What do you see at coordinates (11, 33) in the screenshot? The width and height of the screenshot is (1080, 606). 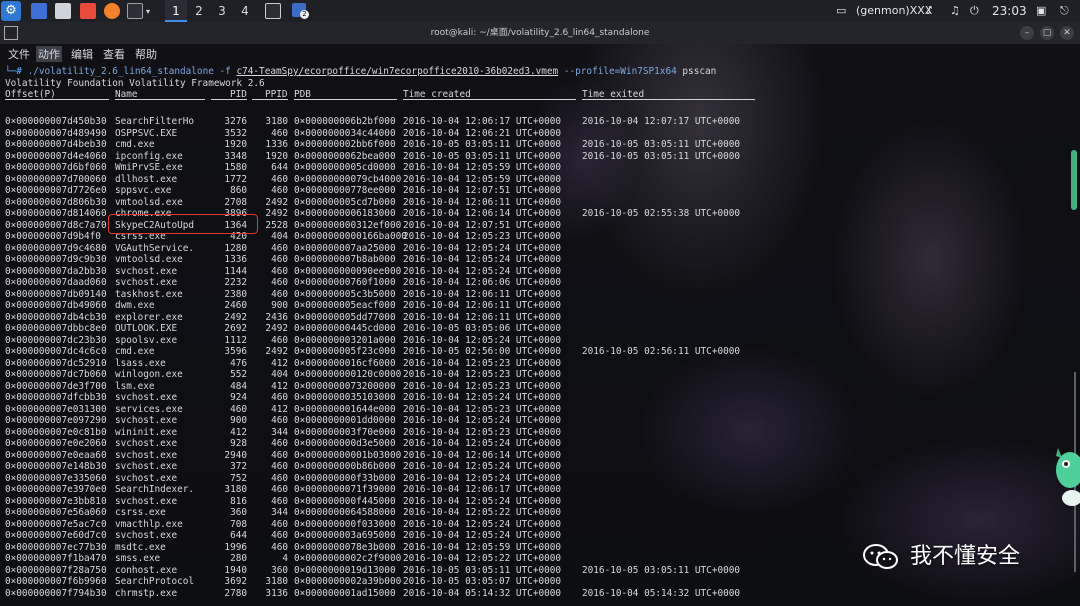 I see `terminal-window-icon` at bounding box center [11, 33].